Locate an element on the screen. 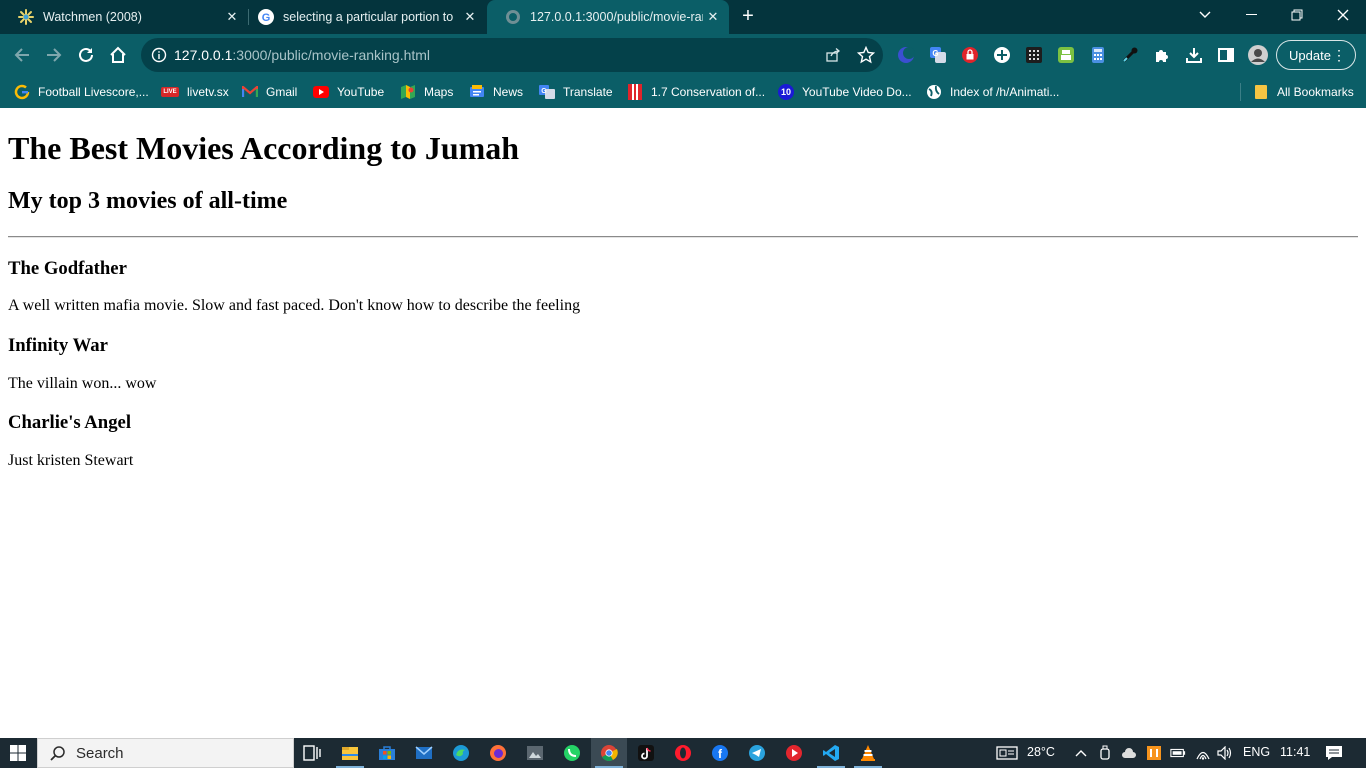 This screenshot has width=1366, height=768. whatsapp-icon is located at coordinates (572, 753).